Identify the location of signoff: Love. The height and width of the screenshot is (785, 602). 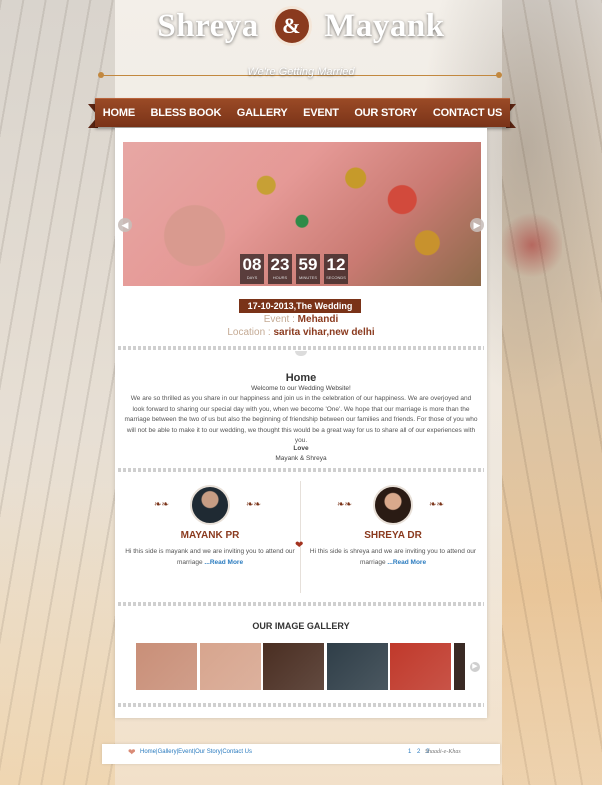
(301, 448).